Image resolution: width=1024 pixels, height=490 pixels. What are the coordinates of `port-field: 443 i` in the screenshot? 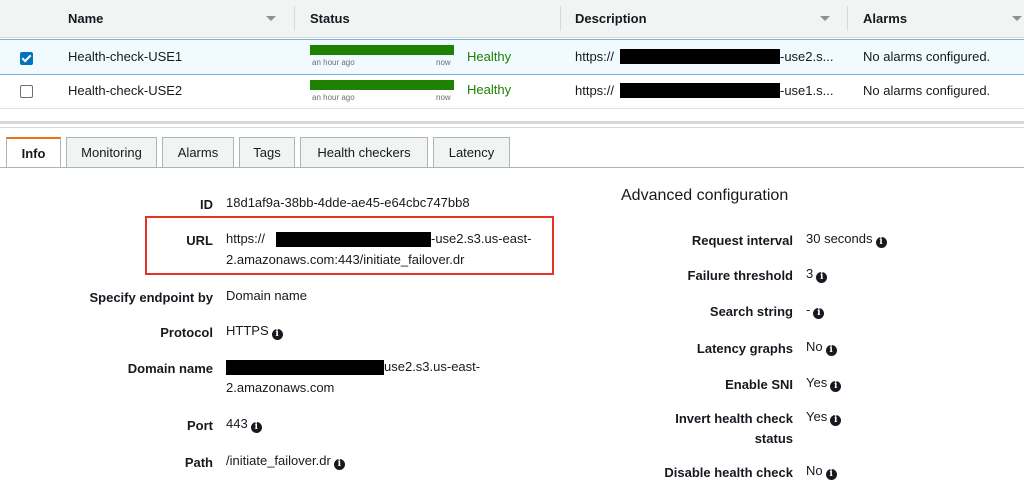 It's located at (244, 424).